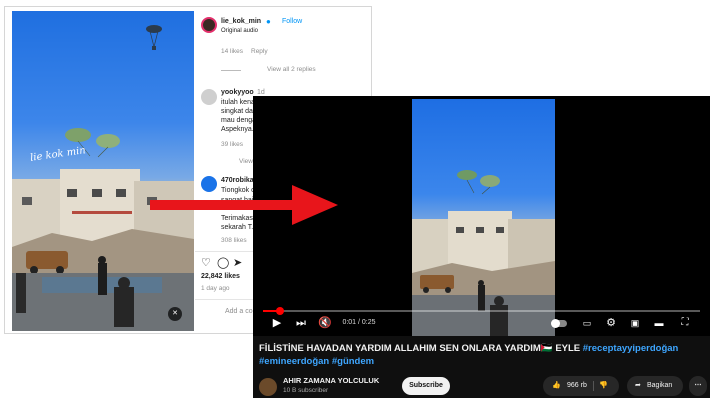 This screenshot has height=404, width=720. I want to click on like-icon: 👍, so click(556, 386).